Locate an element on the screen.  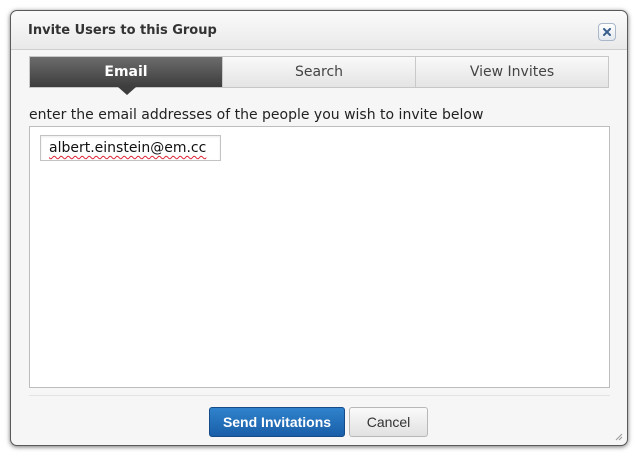
resize-grip-icon is located at coordinates (618, 436).